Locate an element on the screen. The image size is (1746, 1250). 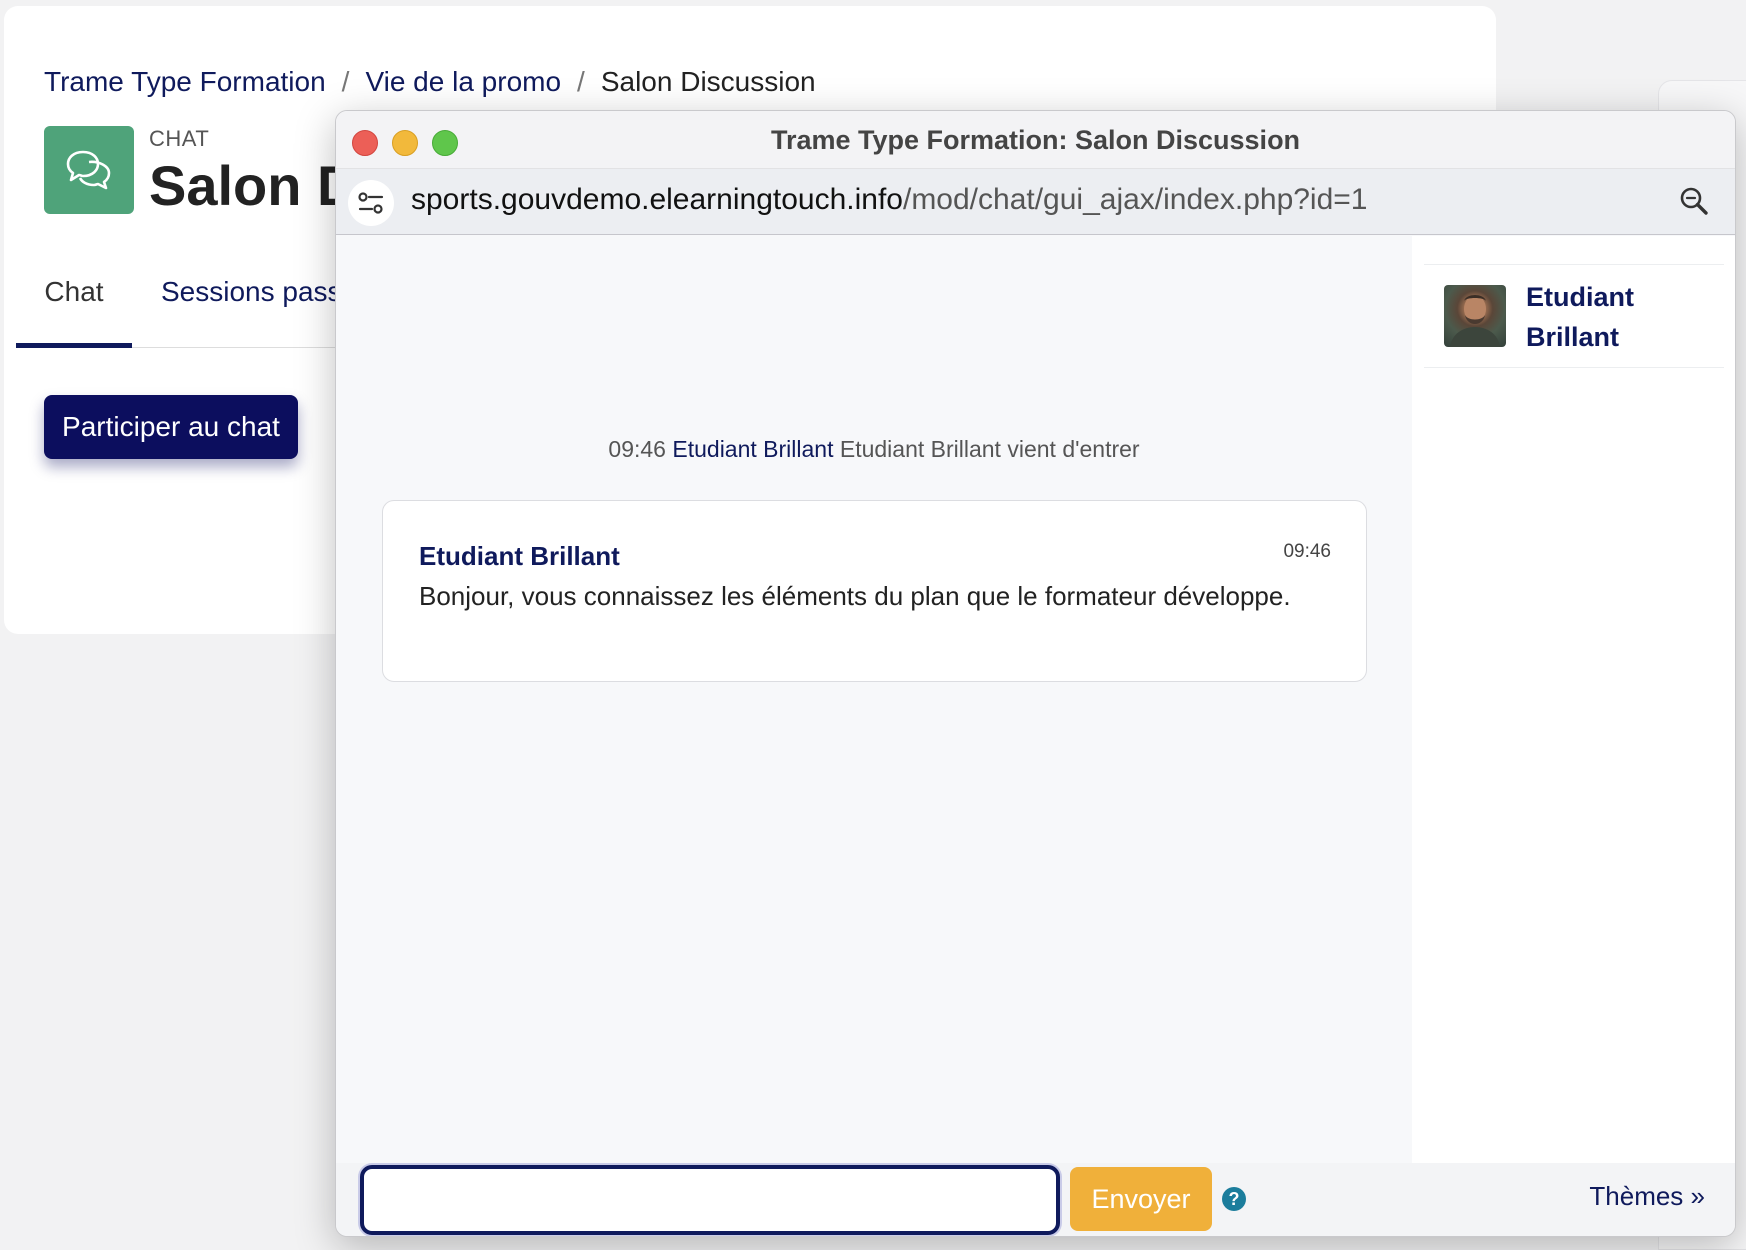
users-panel: Etudiant Brillant is located at coordinates (1573, 704).